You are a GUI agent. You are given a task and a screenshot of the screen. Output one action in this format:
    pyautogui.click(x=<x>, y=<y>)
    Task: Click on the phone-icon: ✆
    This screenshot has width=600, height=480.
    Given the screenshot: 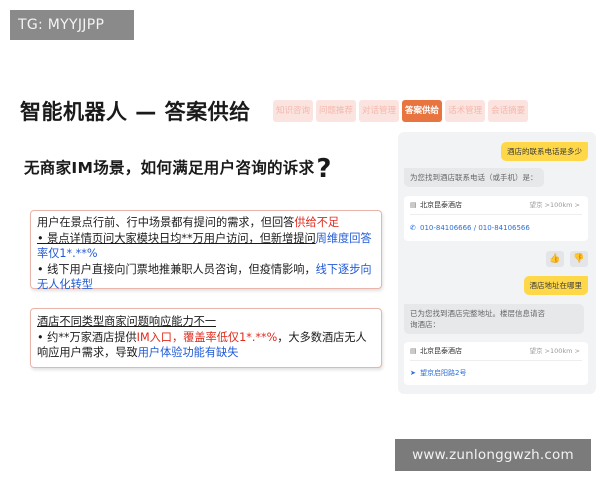 What is the action you would take?
    pyautogui.click(x=413, y=228)
    